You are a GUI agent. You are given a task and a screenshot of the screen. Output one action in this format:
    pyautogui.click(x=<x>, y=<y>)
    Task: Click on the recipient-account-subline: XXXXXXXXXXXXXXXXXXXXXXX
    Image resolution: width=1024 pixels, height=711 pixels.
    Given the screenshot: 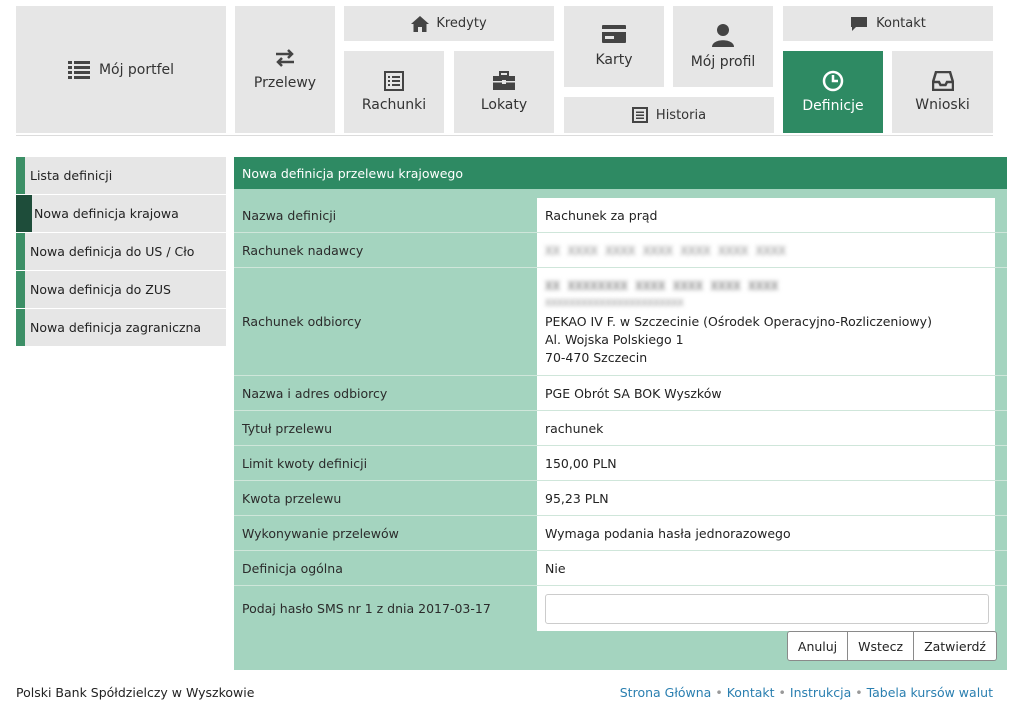 What is the action you would take?
    pyautogui.click(x=614, y=303)
    